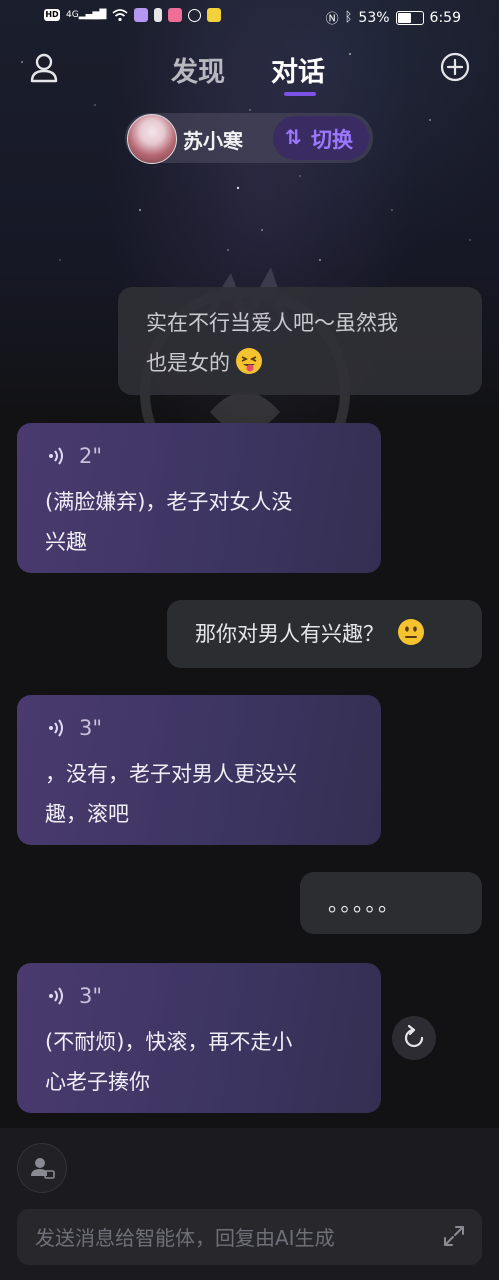 The width and height of the screenshot is (499, 1280). I want to click on message-text: 实在不行当爱人吧～虽然我 也是女的, so click(272, 343).